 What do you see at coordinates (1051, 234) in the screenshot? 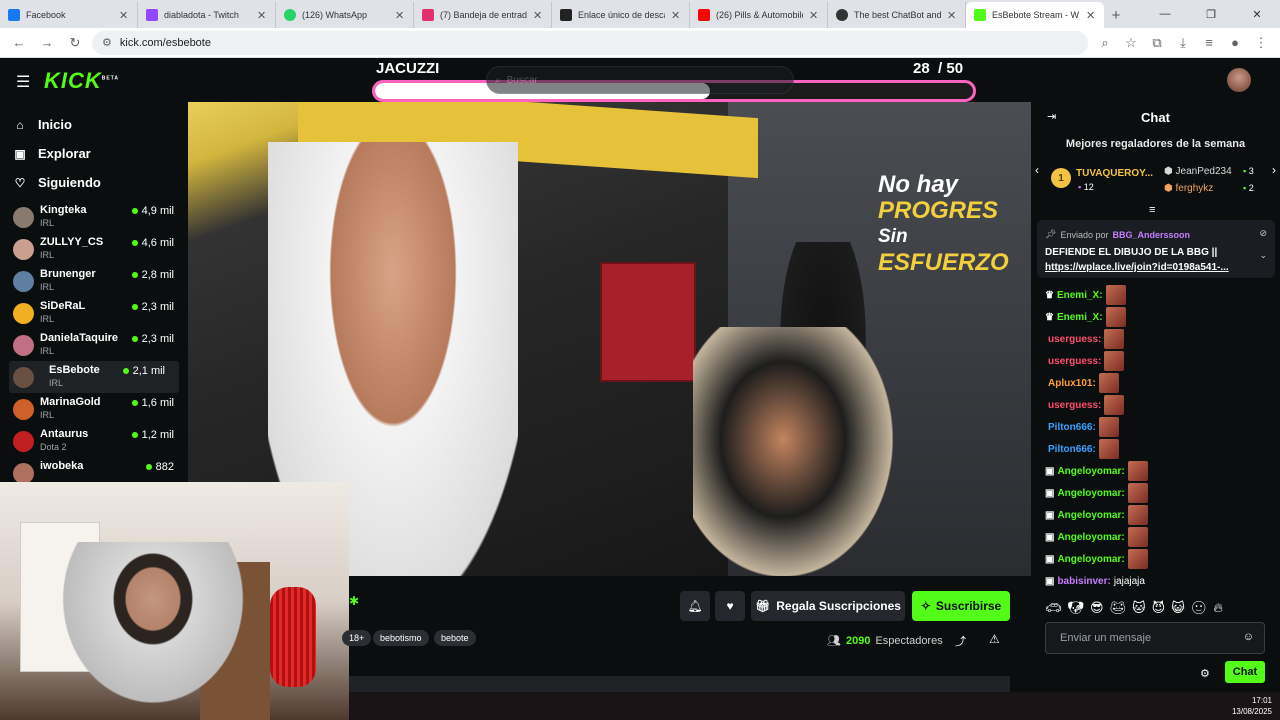
I see `pin-icon: 📌︎` at bounding box center [1051, 234].